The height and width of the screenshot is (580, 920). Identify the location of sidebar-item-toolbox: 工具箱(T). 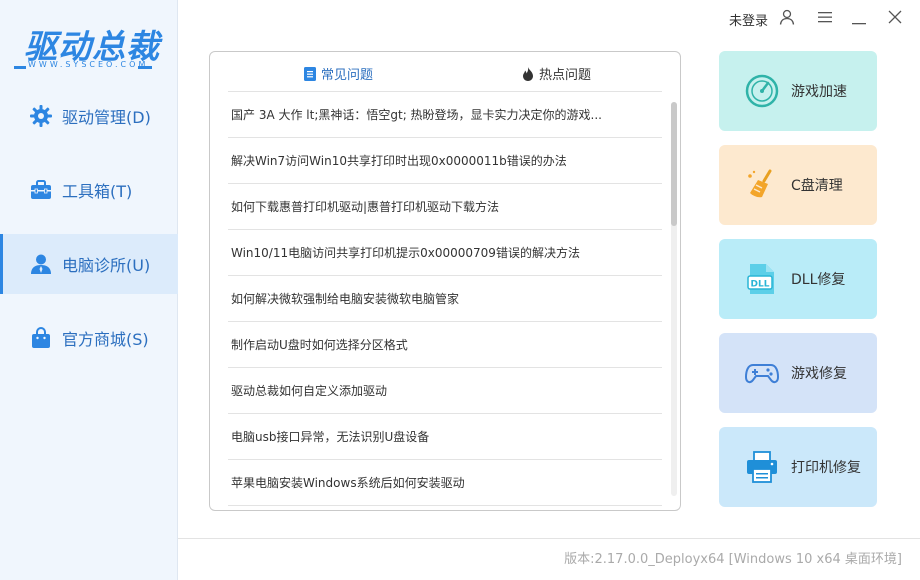
(89, 190).